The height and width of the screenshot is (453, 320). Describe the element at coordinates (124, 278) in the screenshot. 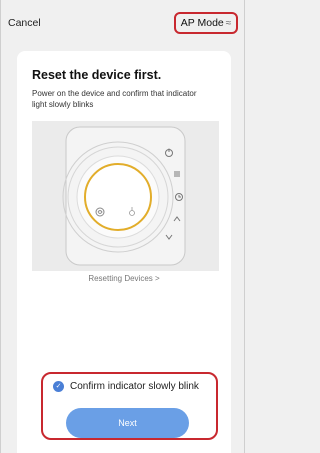

I see `resetting-devices-link: Resetting Devices >` at that location.